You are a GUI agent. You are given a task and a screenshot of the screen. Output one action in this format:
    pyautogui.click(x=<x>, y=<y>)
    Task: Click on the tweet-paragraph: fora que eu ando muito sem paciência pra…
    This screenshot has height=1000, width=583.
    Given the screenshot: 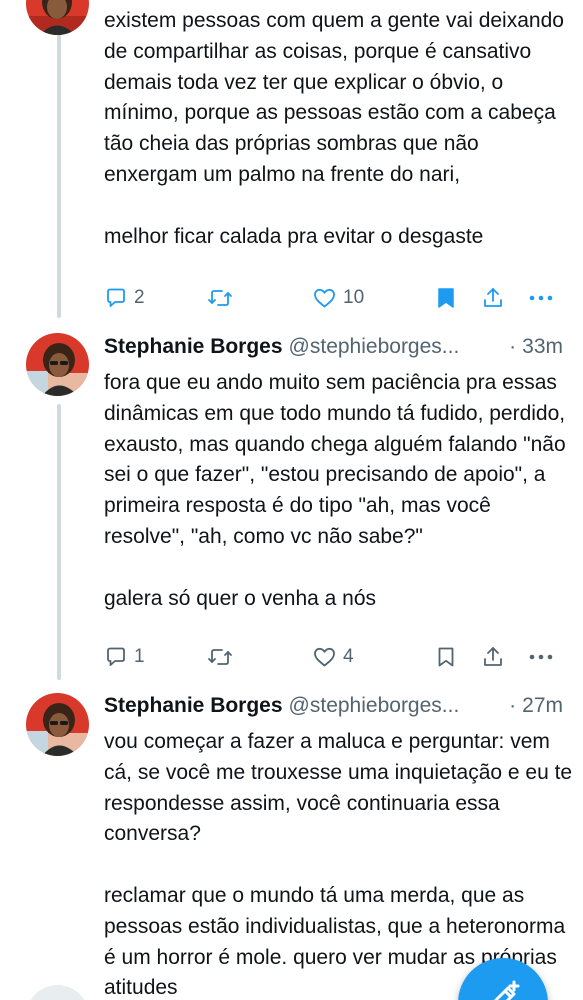 What is the action you would take?
    pyautogui.click(x=335, y=459)
    